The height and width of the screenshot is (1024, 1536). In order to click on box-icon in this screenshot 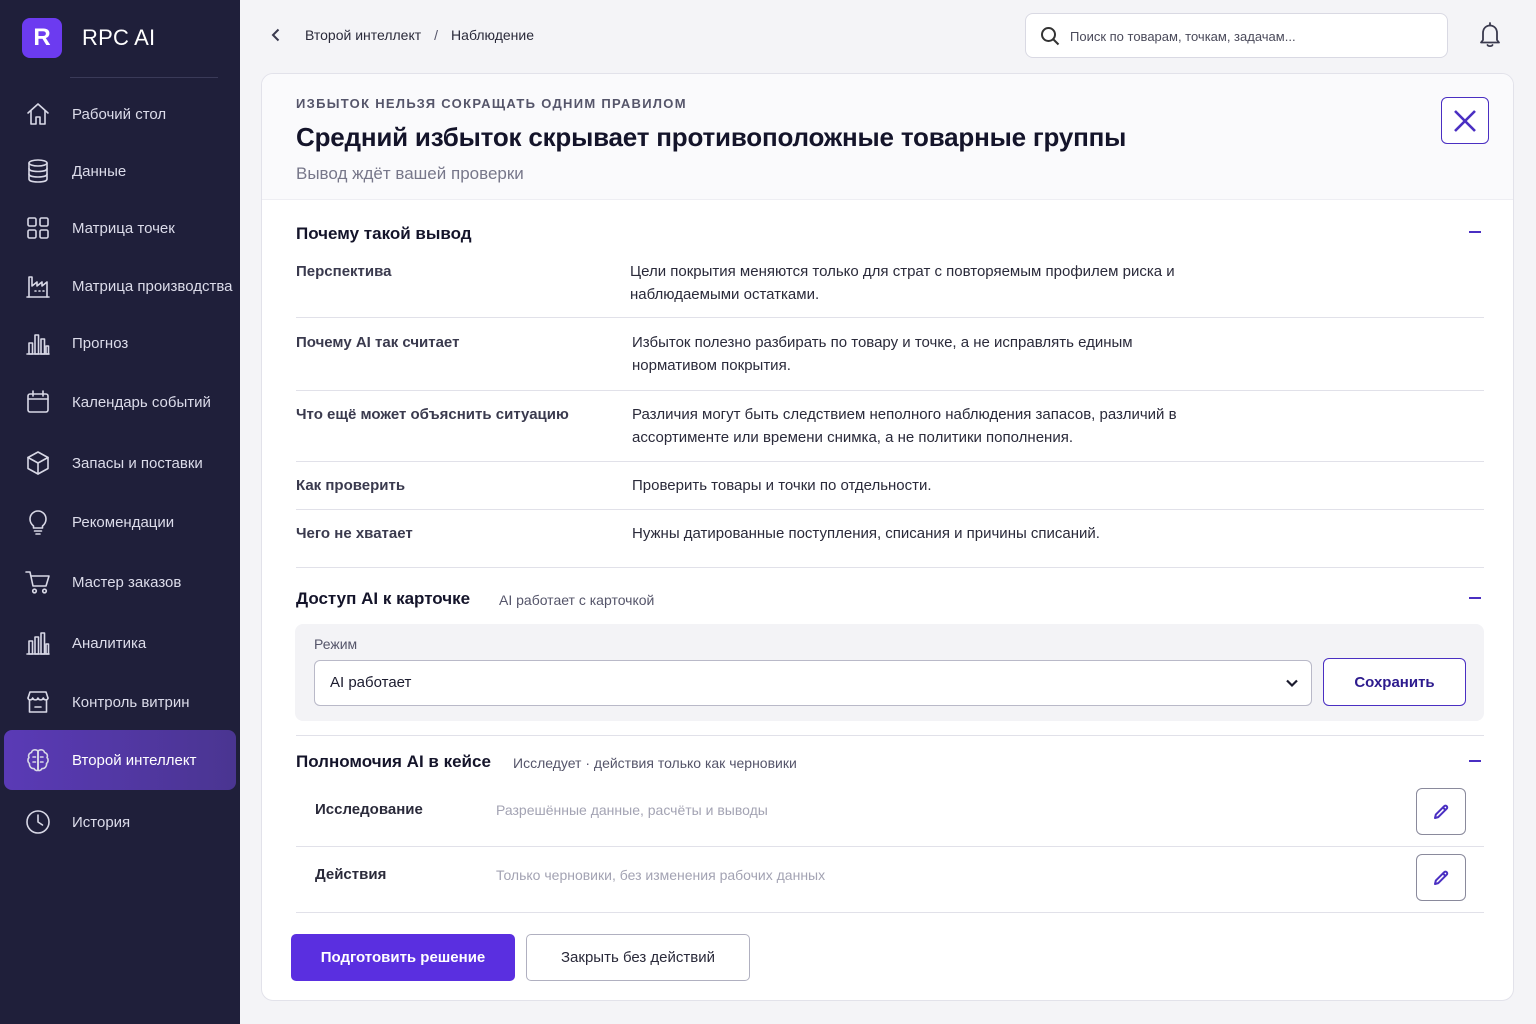, I will do `click(38, 463)`.